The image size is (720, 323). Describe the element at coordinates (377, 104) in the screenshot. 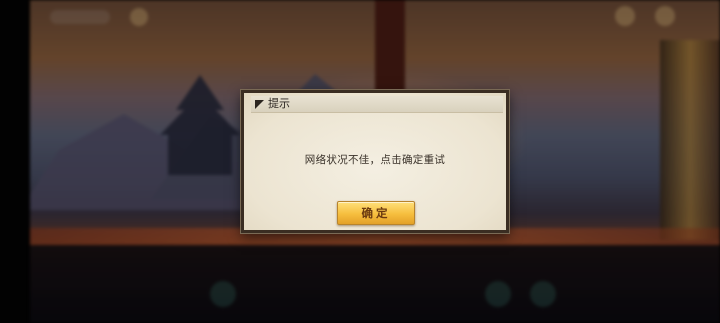

I see `dialog-header: 提示` at that location.